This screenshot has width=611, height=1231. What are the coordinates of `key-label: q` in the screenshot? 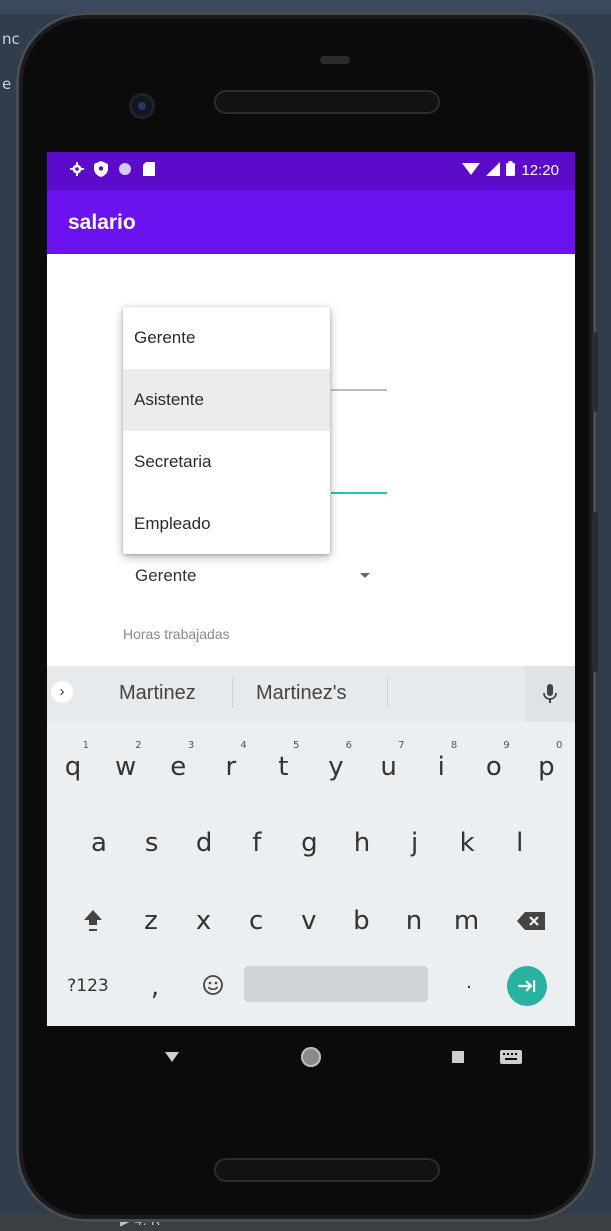 It's located at (73, 767).